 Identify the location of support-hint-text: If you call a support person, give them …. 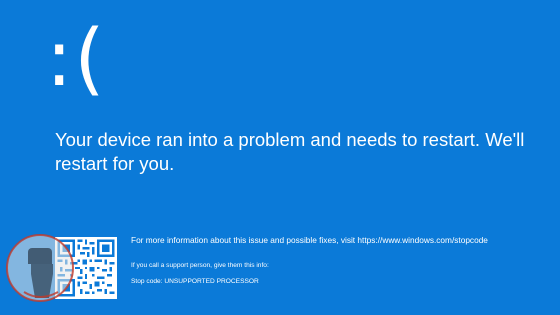
(200, 265).